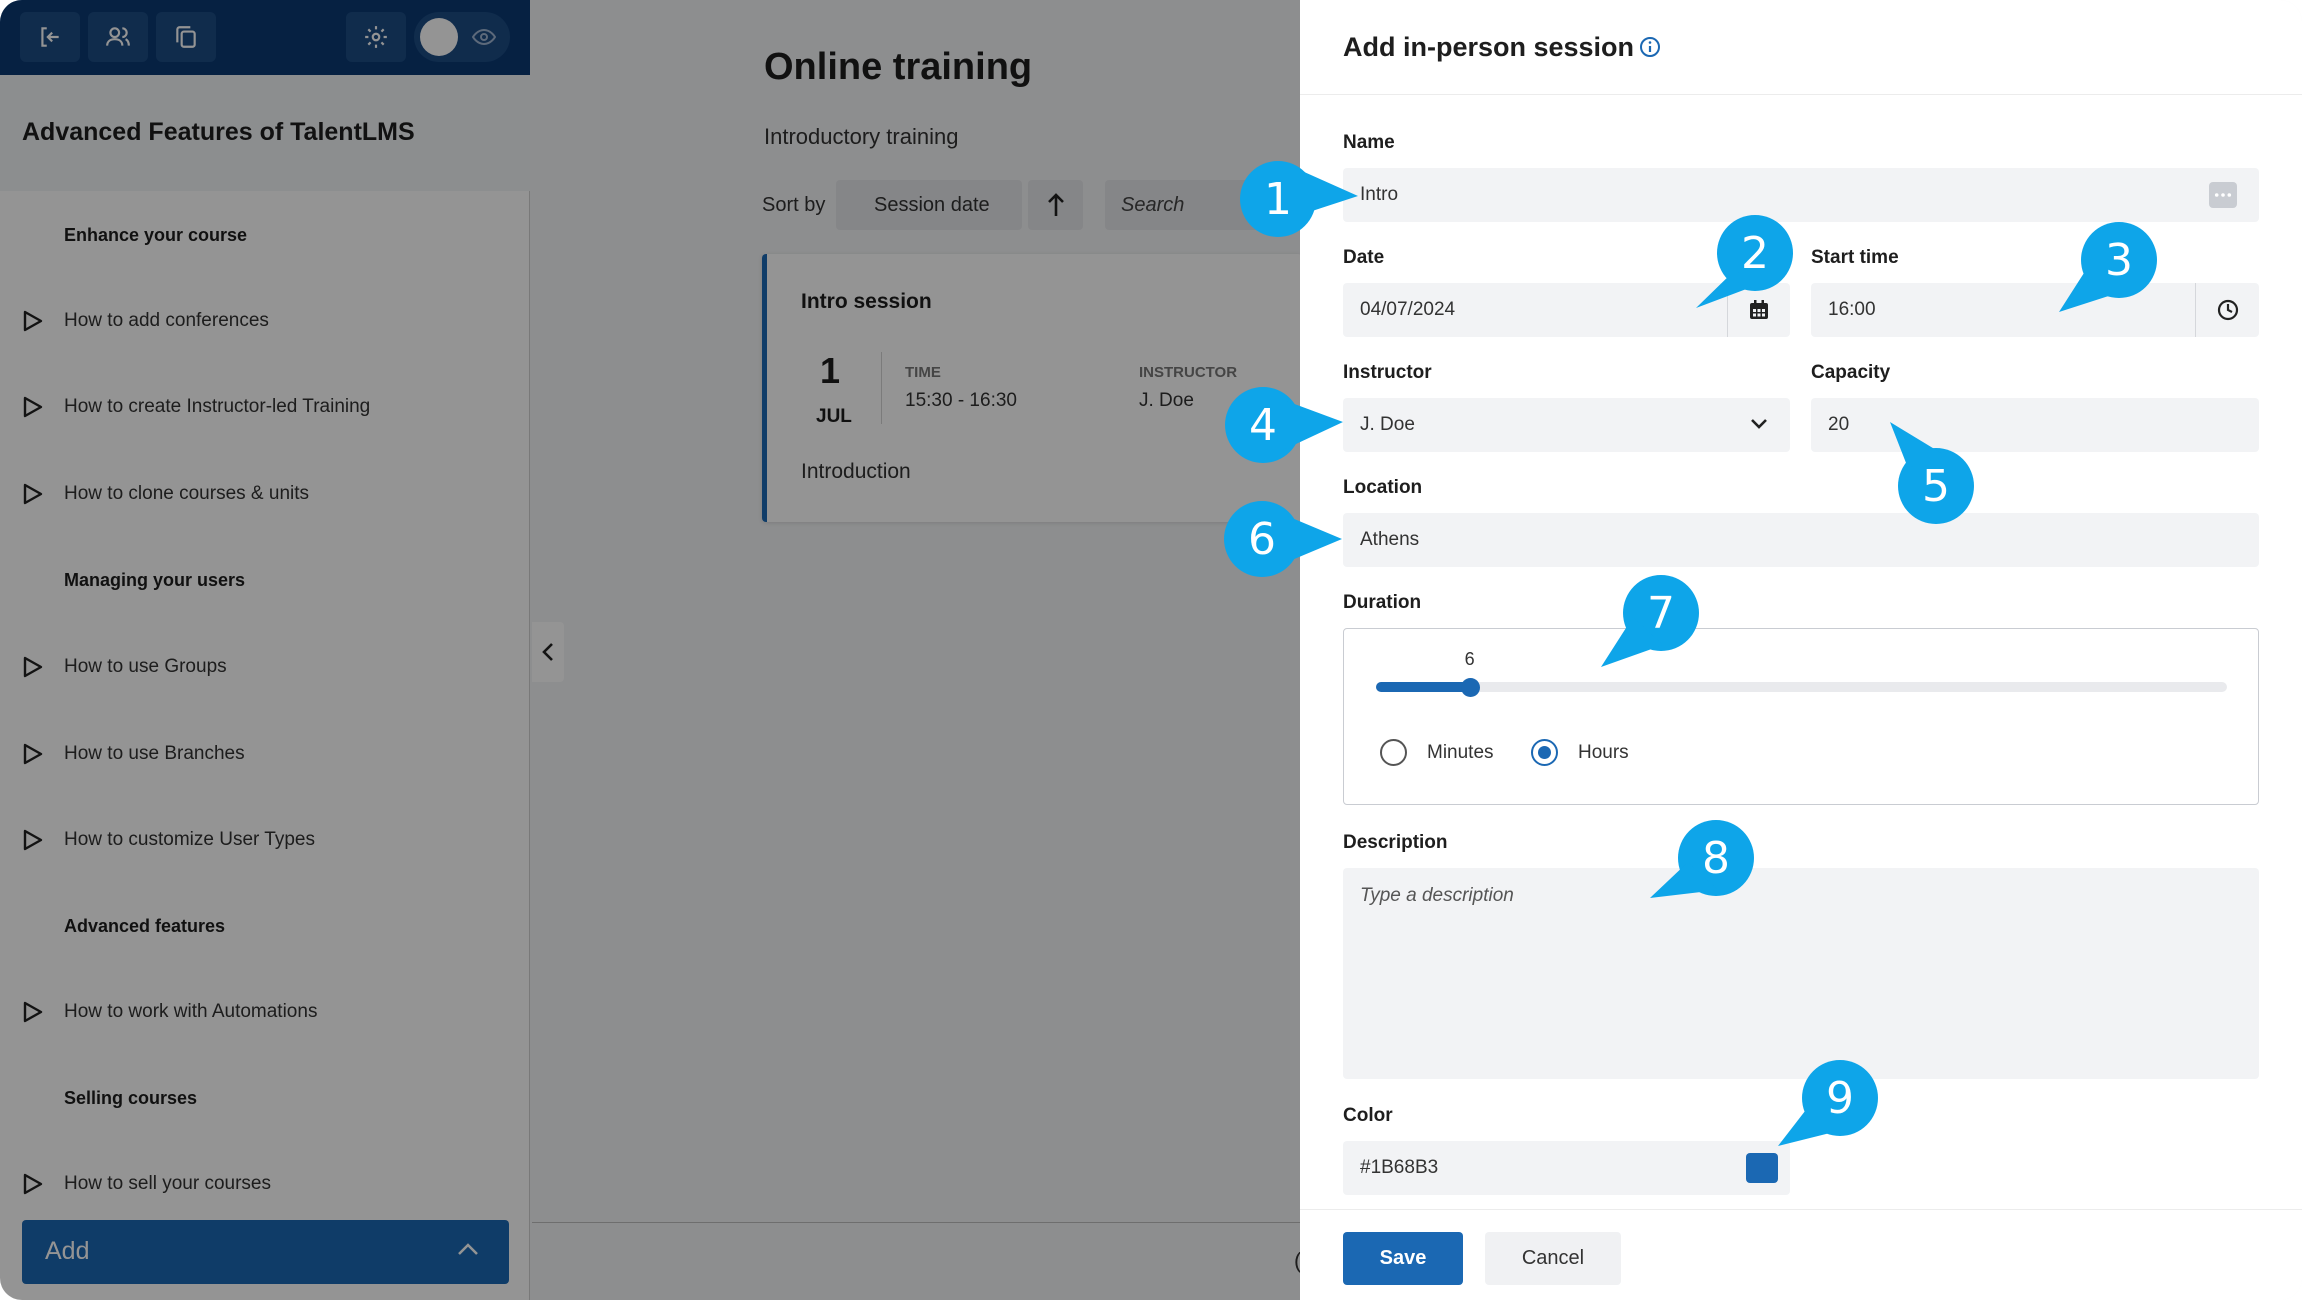 The height and width of the screenshot is (1300, 2302). What do you see at coordinates (1801, 1254) in the screenshot?
I see `drawer-footer: Save Cancel` at bounding box center [1801, 1254].